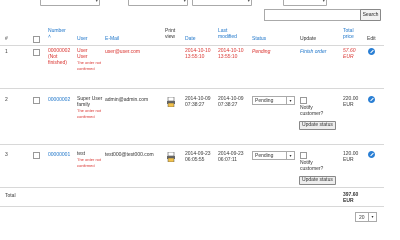 The image size is (400, 240). I want to click on col-header-status: Status, so click(259, 39).